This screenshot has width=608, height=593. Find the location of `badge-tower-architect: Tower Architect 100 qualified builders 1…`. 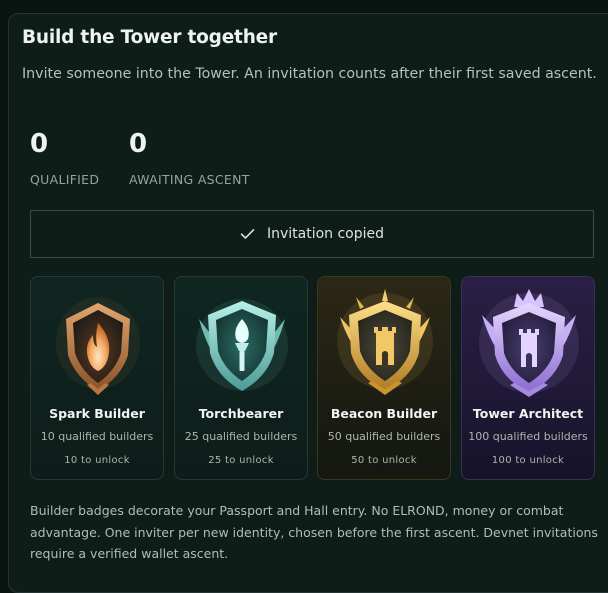

badge-tower-architect: Tower Architect 100 qualified builders 1… is located at coordinates (528, 378).